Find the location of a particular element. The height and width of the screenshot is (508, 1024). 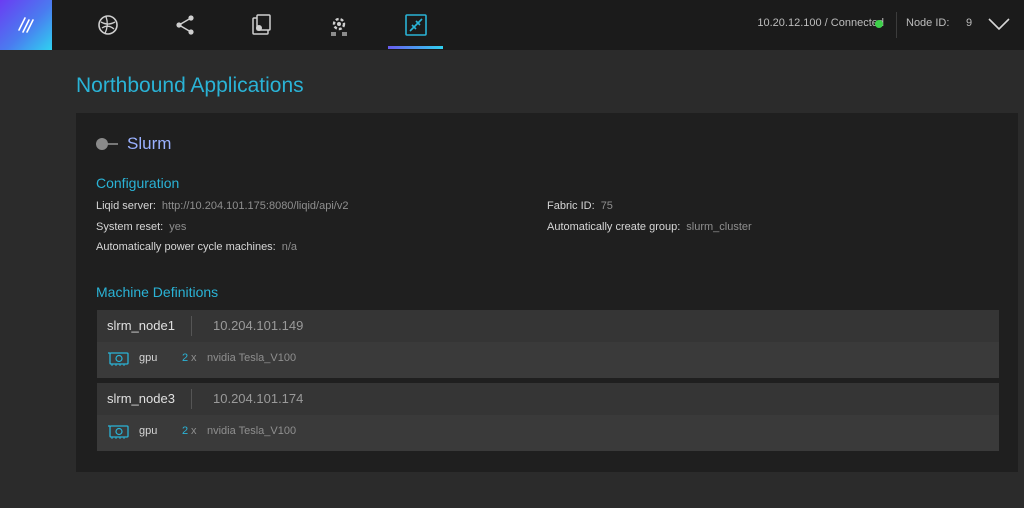

devices-icon is located at coordinates (261, 24).